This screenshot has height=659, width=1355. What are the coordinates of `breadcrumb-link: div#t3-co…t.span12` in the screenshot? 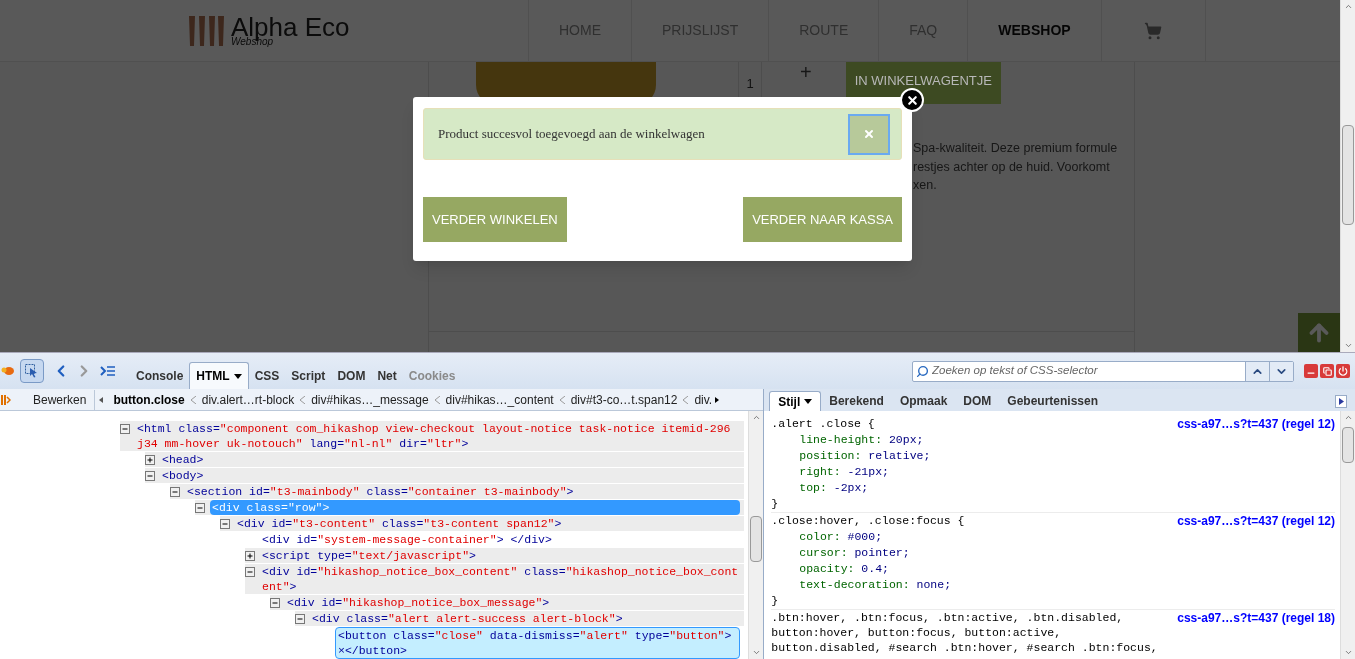 It's located at (624, 399).